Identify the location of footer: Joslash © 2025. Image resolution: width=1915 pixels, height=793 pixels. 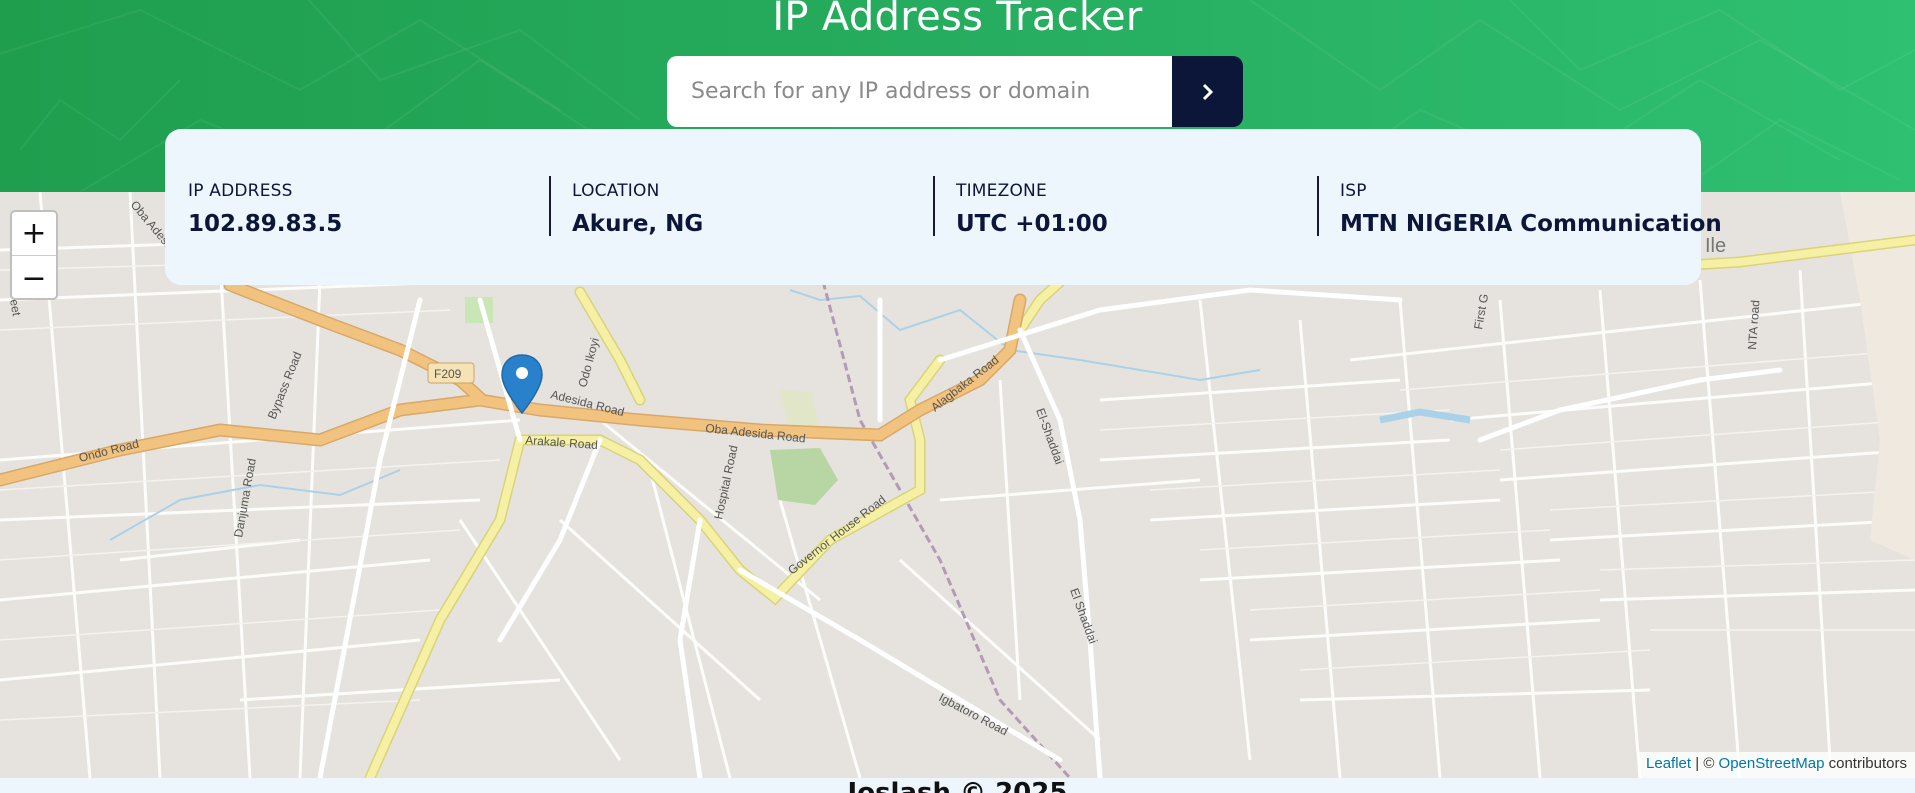
(957, 785).